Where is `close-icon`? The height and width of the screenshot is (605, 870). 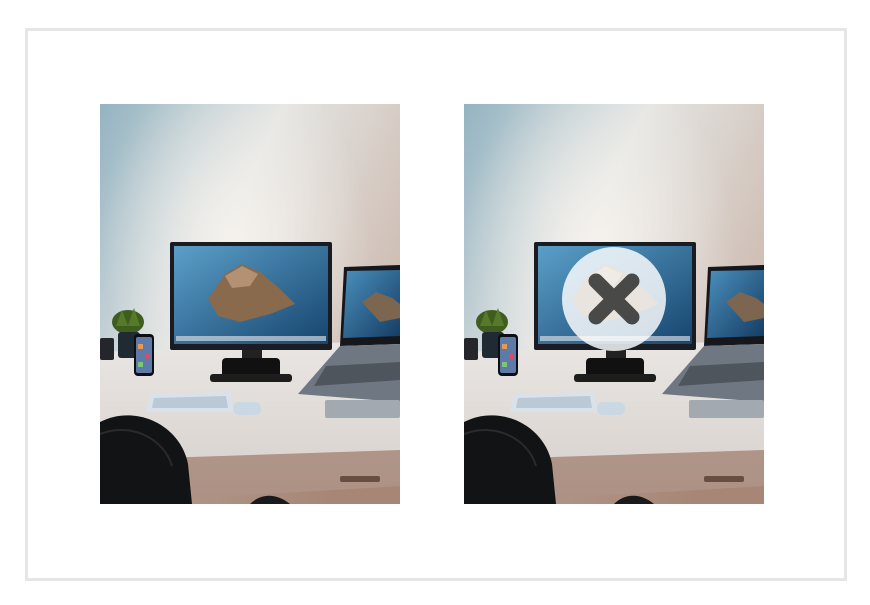 close-icon is located at coordinates (614, 299).